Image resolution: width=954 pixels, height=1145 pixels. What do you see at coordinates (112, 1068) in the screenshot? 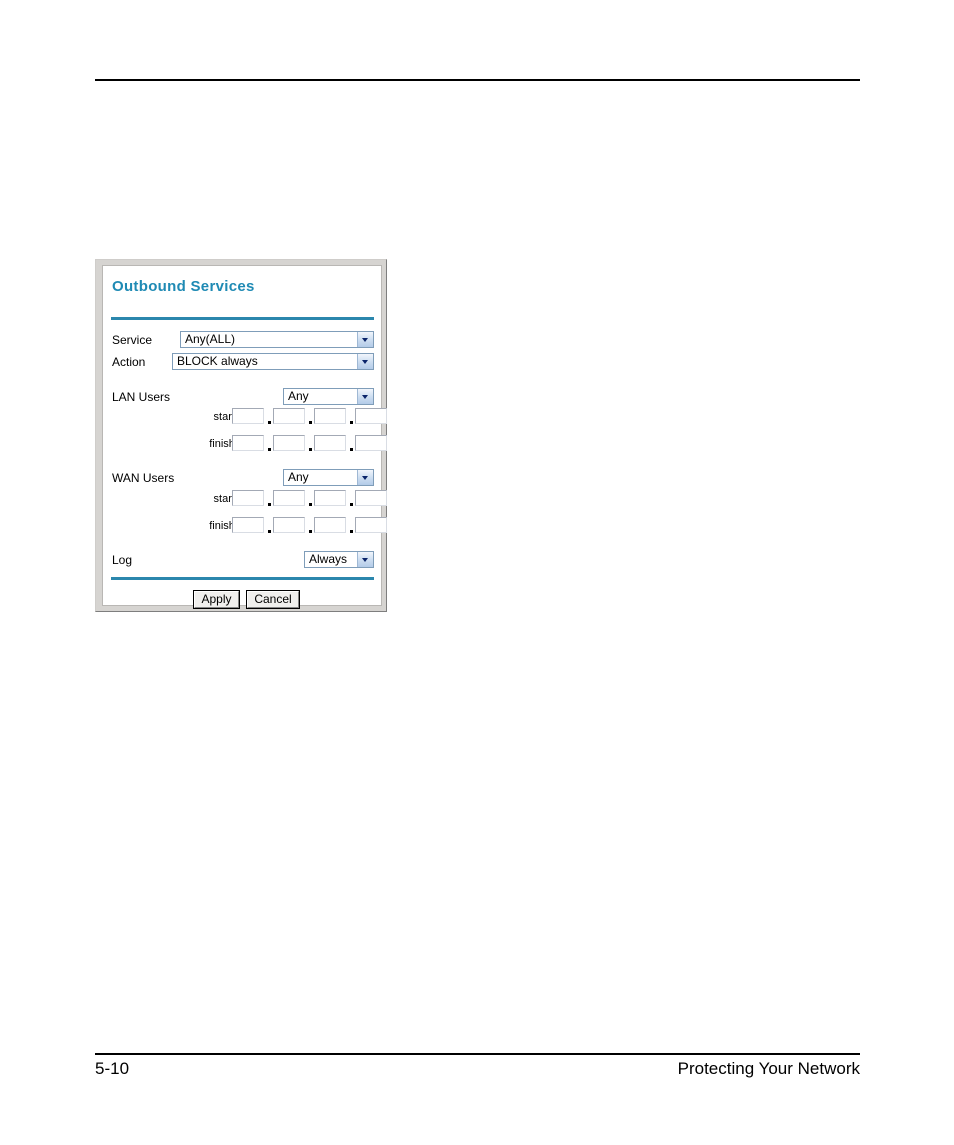
I see `footer-page-number: 5-10` at bounding box center [112, 1068].